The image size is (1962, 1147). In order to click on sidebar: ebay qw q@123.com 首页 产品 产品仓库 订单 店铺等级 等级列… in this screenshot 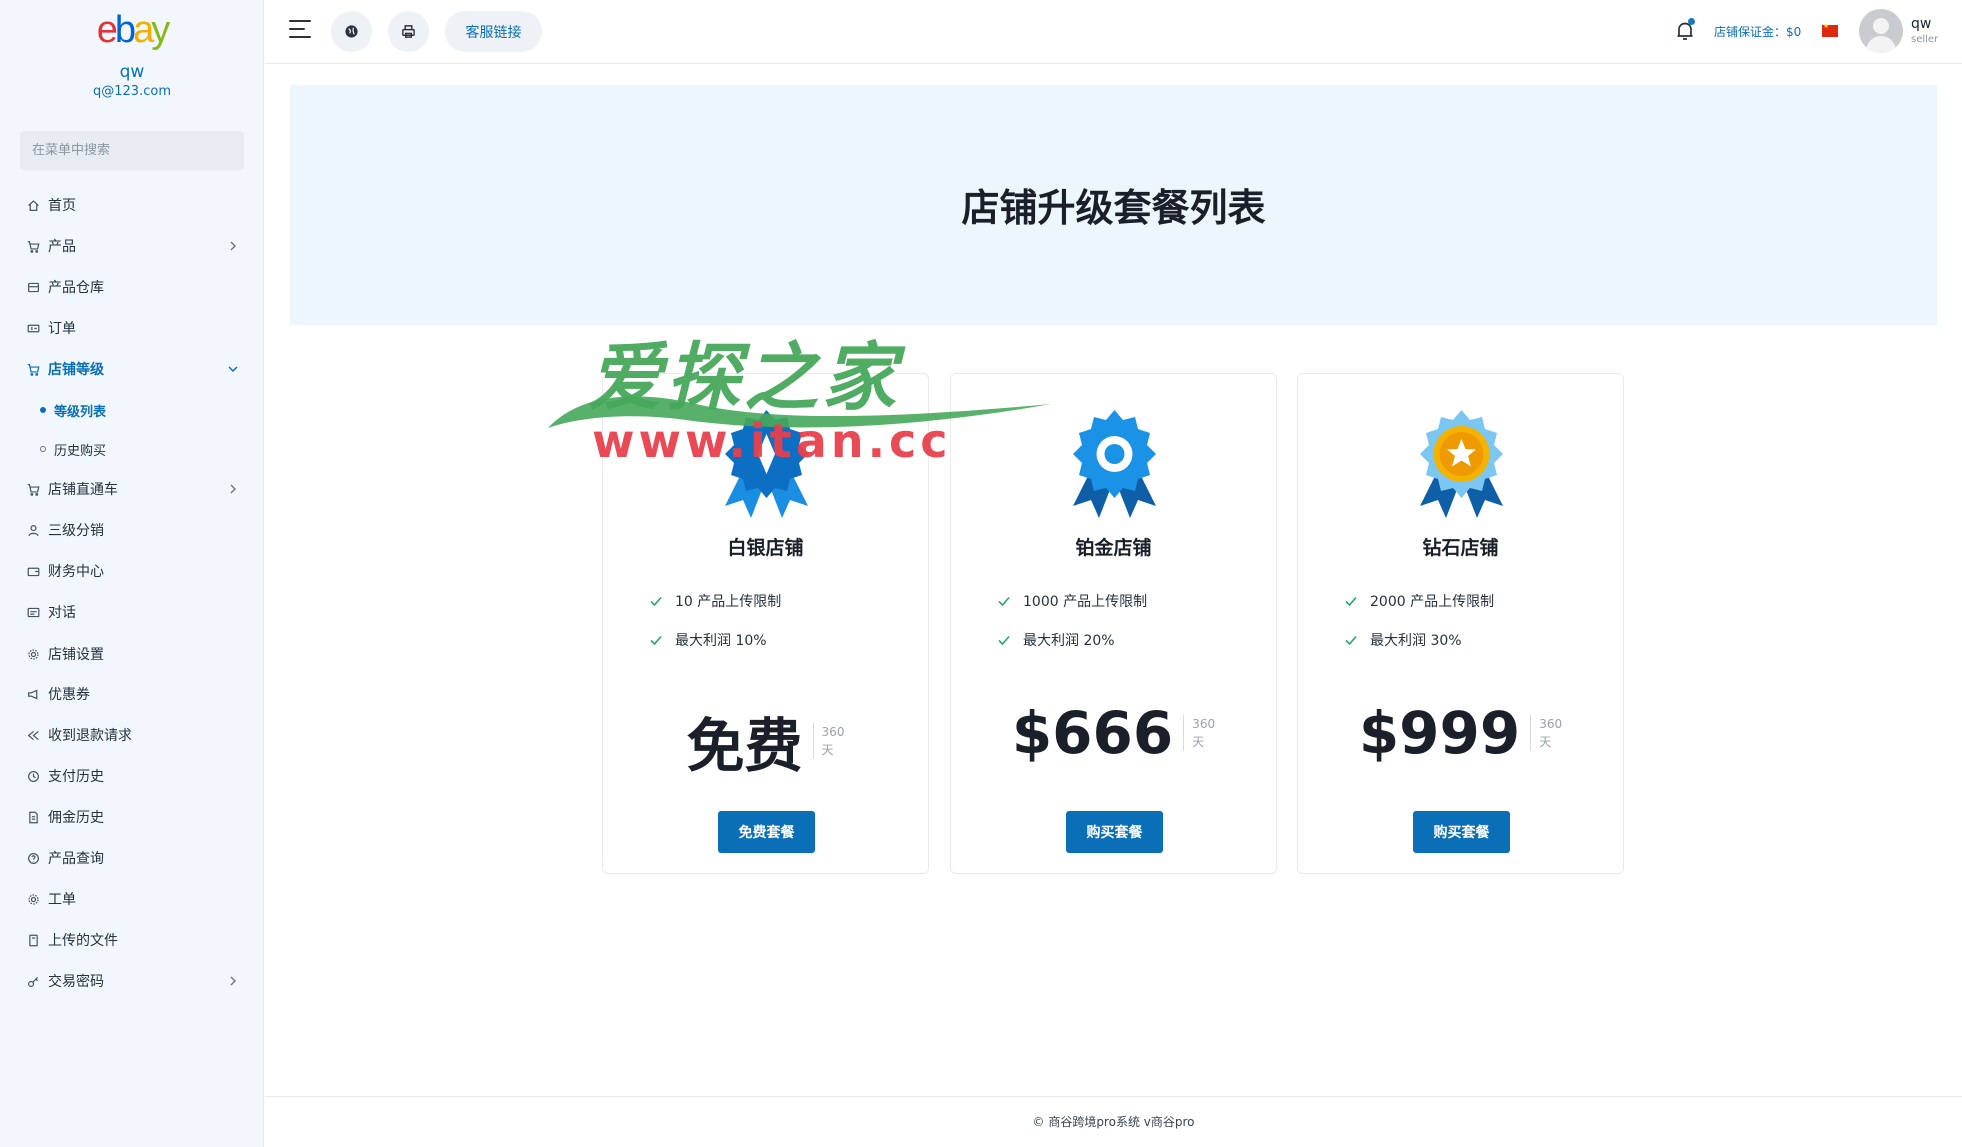, I will do `click(132, 573)`.